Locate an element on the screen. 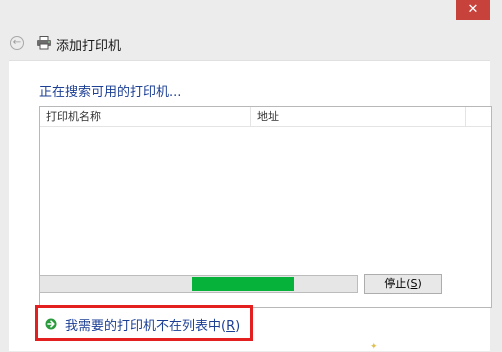 The width and height of the screenshot is (502, 352). title-bar: ✕ is located at coordinates (251, 13).